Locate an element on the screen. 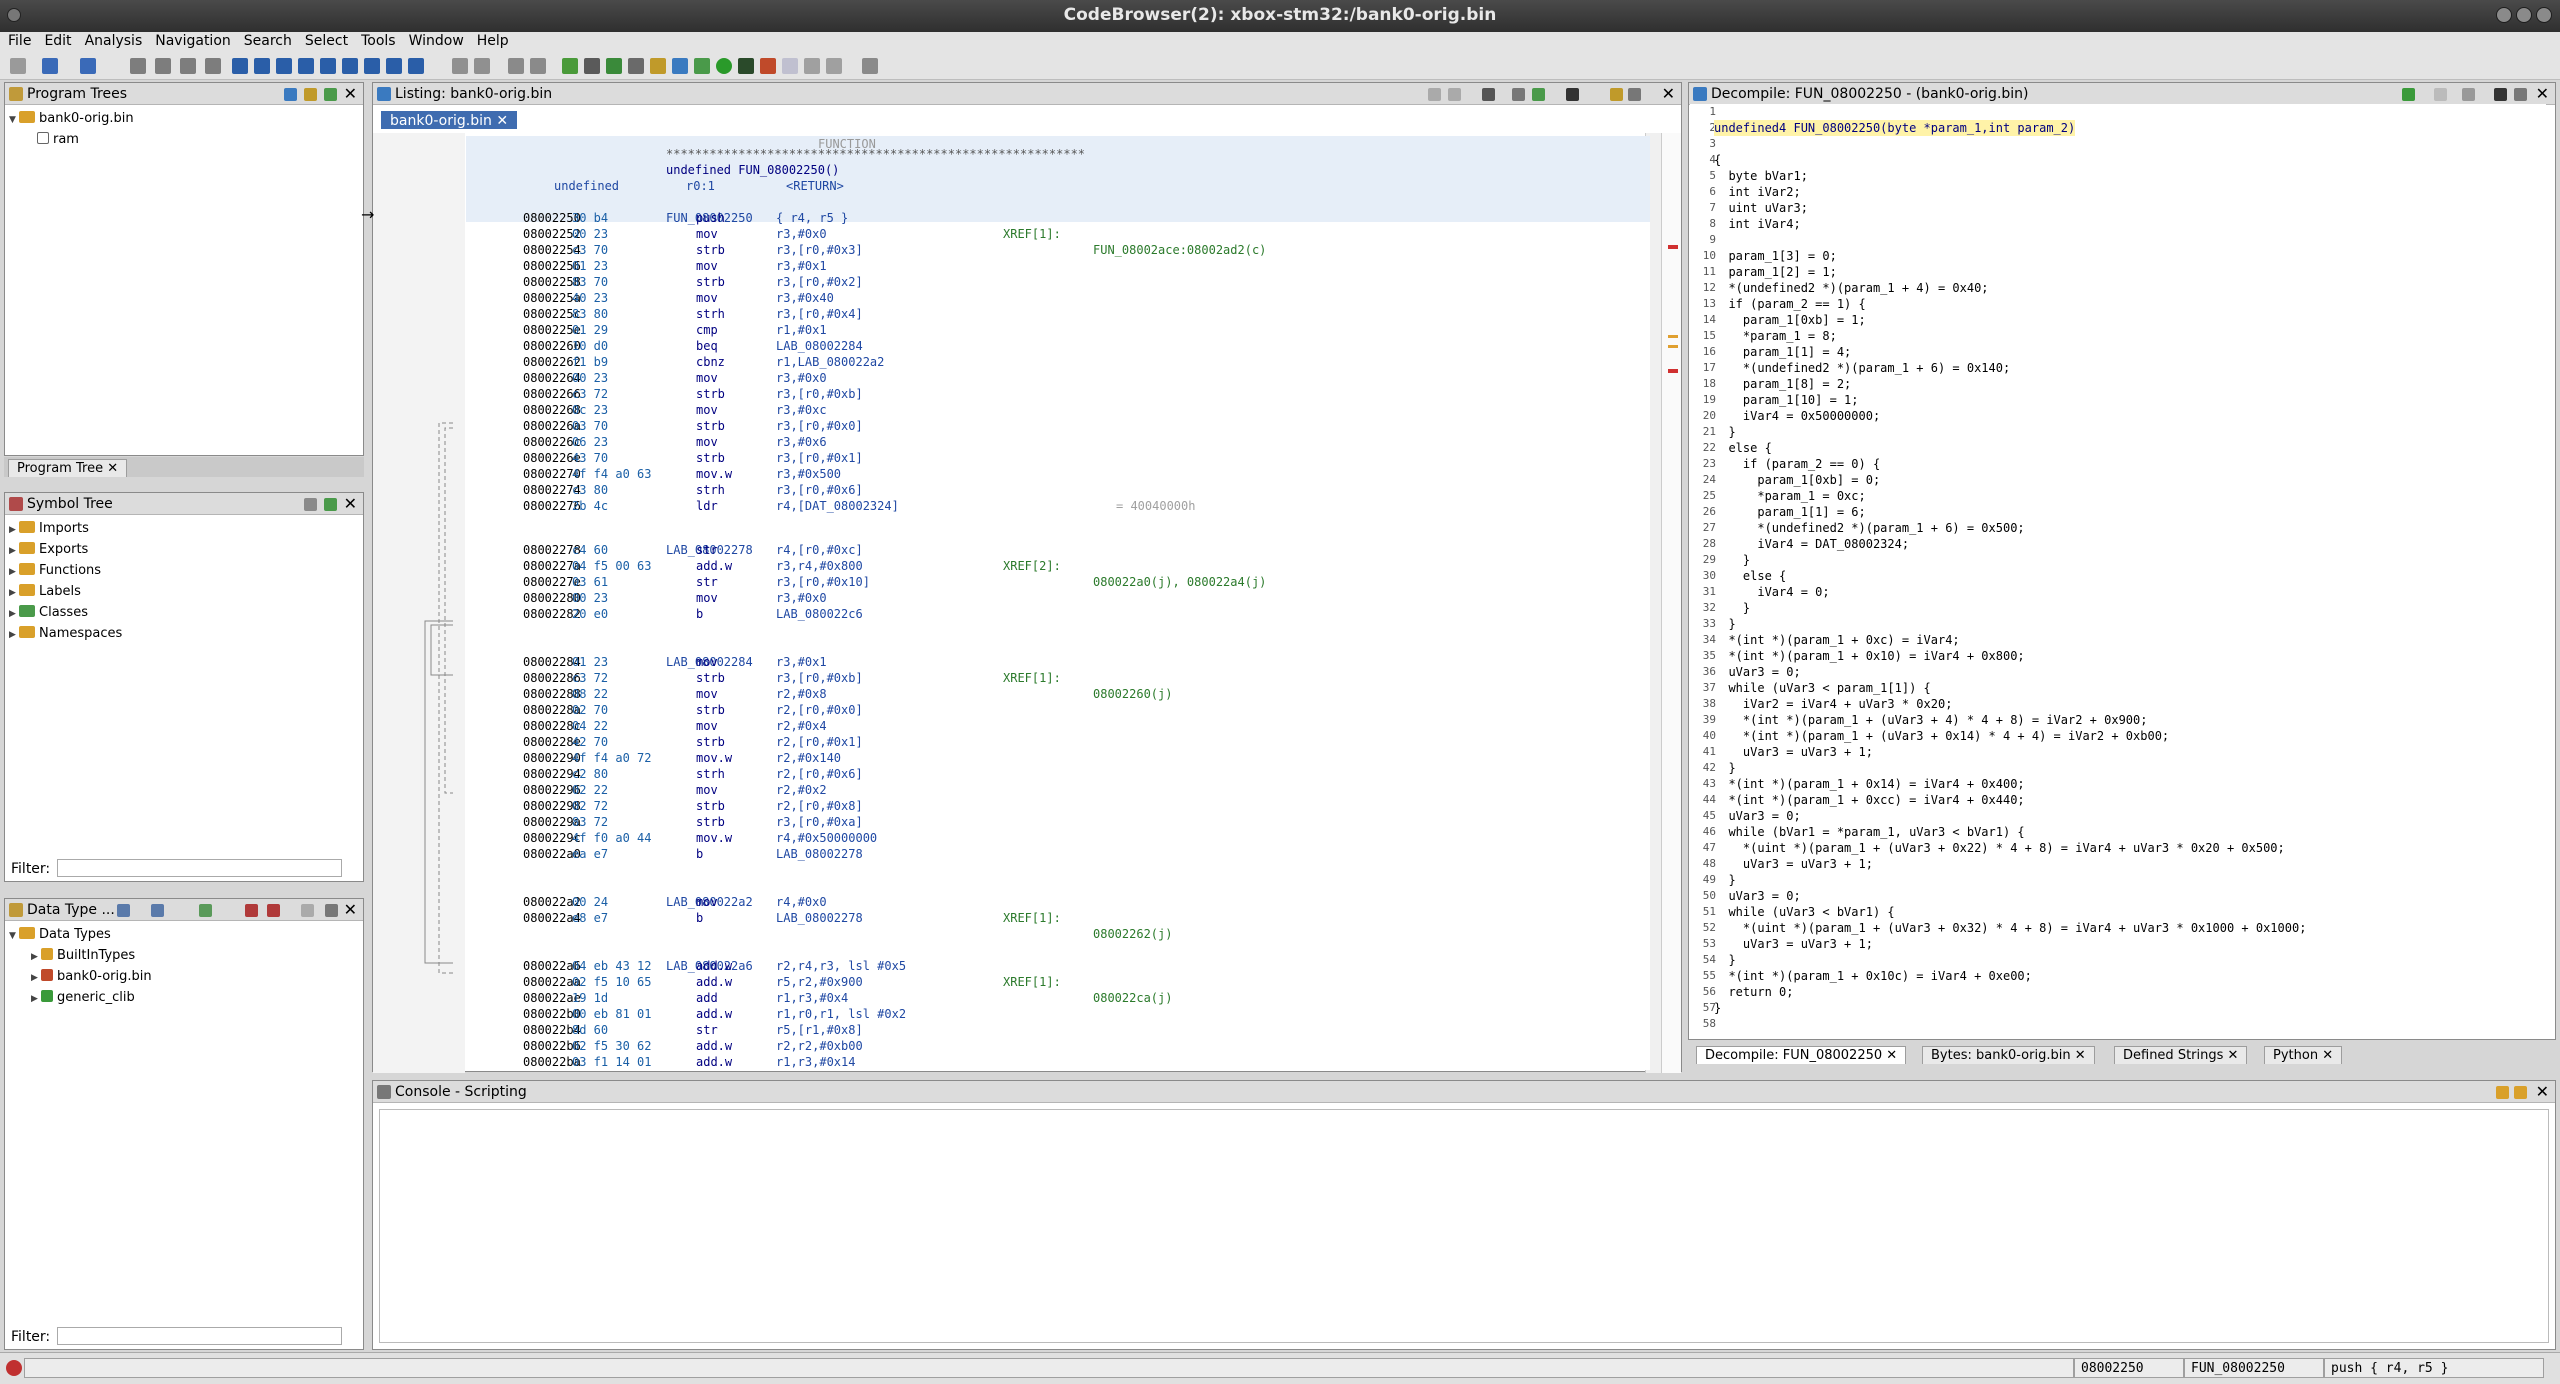 Image resolution: width=2560 pixels, height=1384 pixels. dt-forward-icon is located at coordinates (157, 910).